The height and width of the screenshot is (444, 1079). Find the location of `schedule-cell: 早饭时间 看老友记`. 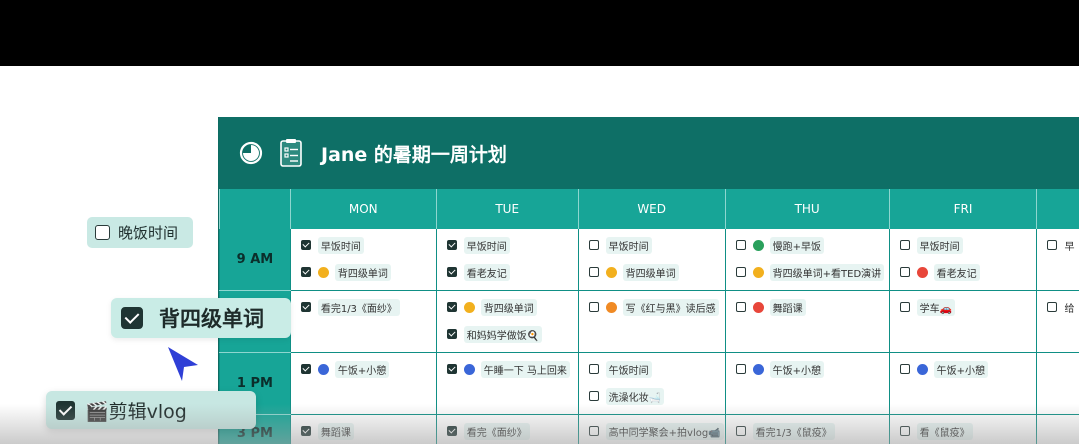

schedule-cell: 早饭时间 看老友记 is located at coordinates (962, 260).